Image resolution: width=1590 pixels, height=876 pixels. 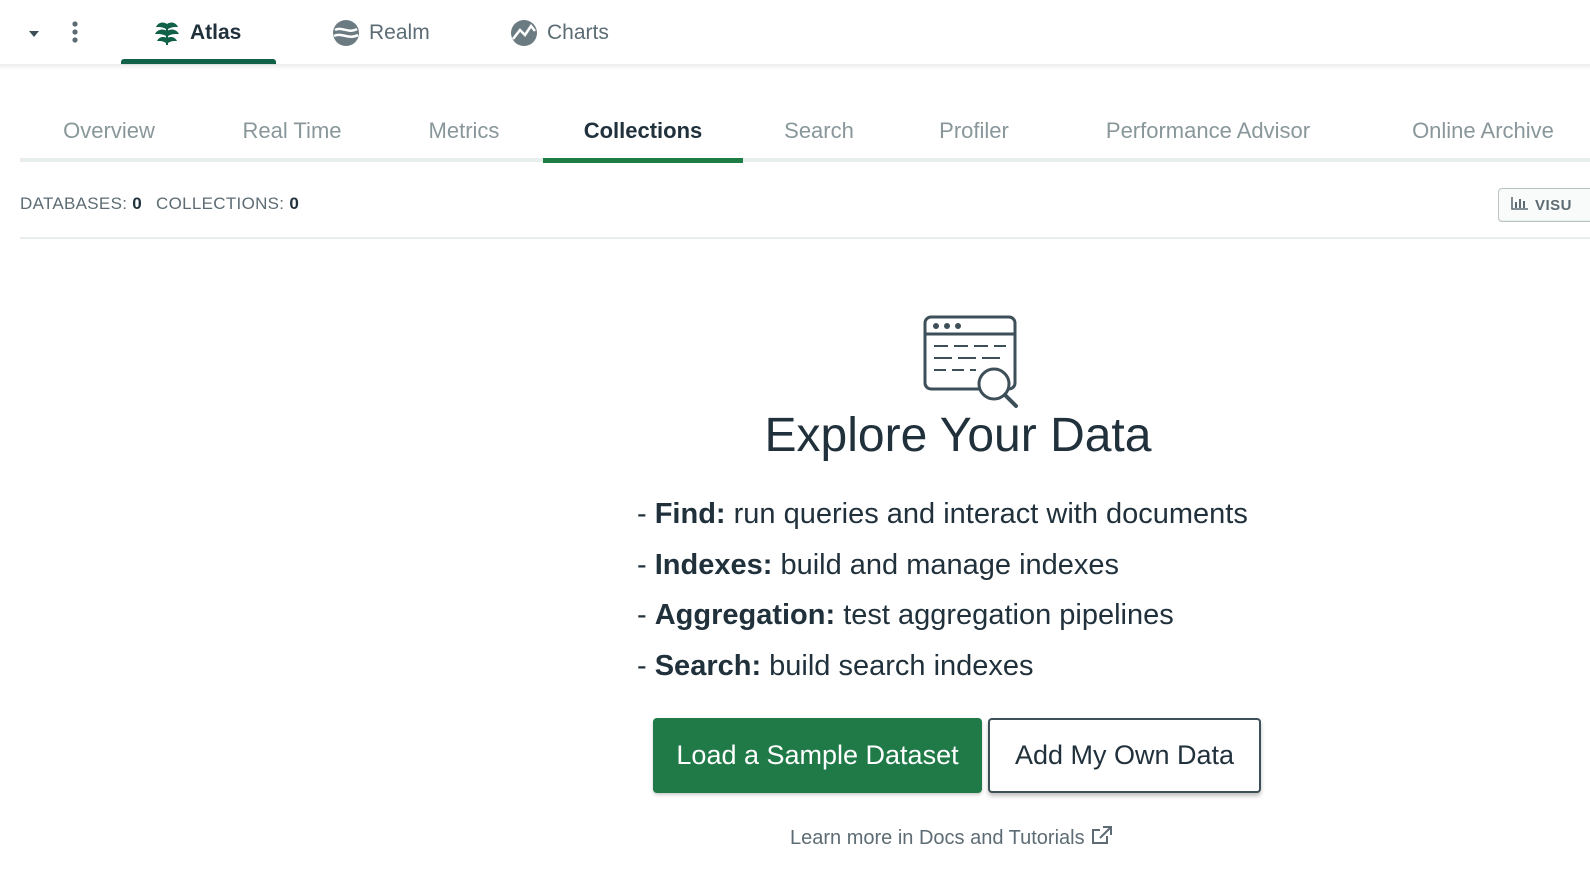 I want to click on caret-down-icon, so click(x=34, y=33).